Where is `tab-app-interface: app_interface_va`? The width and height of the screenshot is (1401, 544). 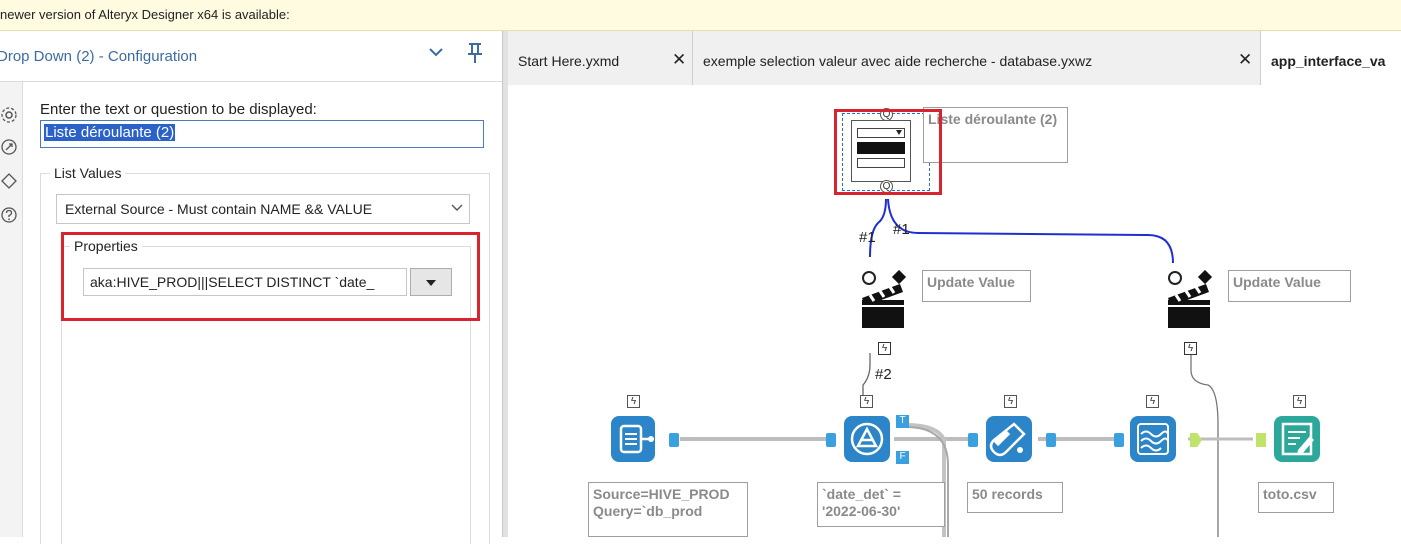 tab-app-interface: app_interface_va is located at coordinates (1331, 58).